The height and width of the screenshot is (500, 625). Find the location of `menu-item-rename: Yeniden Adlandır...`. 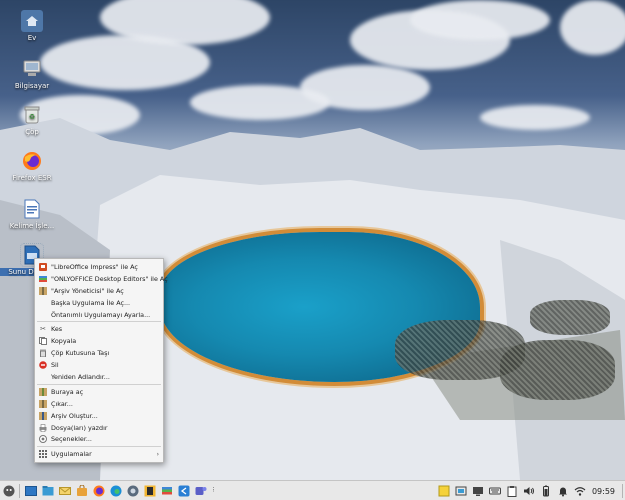

menu-item-rename: Yeniden Adlandır... is located at coordinates (99, 377).